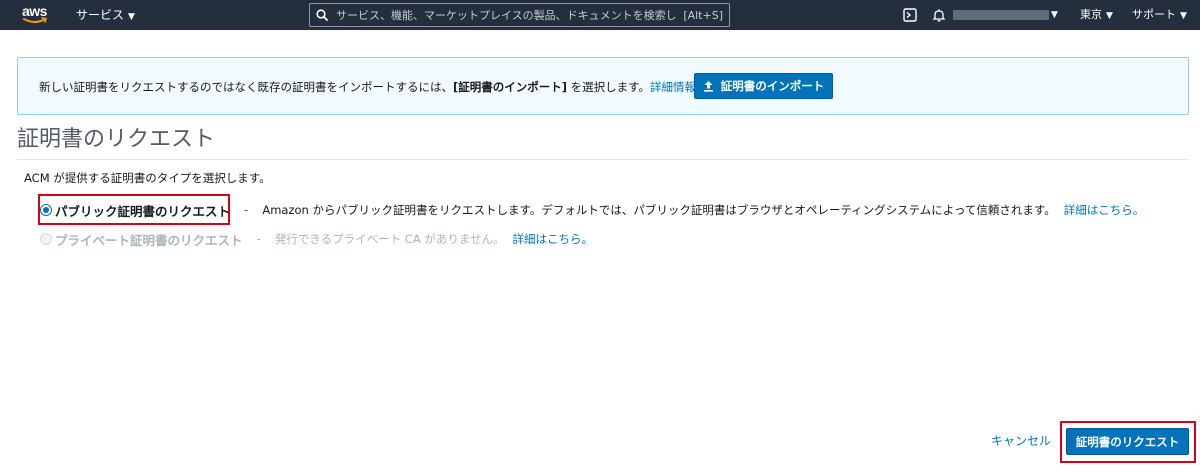  What do you see at coordinates (603, 159) in the screenshot?
I see `title-divider` at bounding box center [603, 159].